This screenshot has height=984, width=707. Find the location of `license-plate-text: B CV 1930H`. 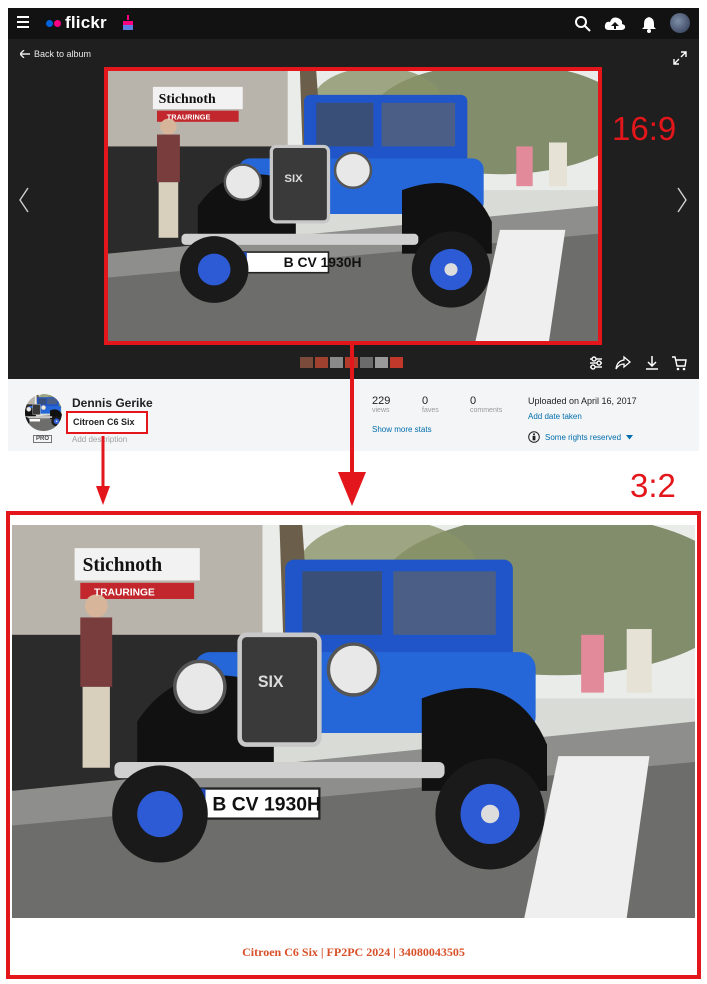

license-plate-text: B CV 1930H is located at coordinates (266, 804).